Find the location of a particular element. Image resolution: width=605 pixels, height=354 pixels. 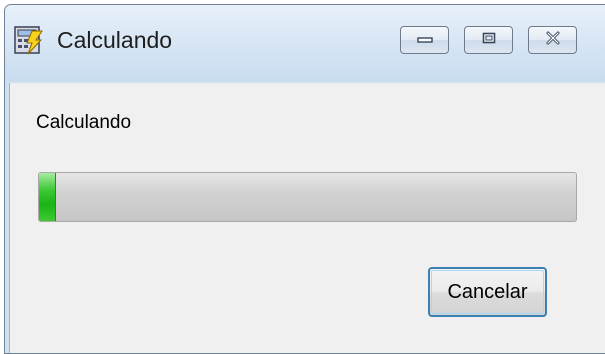

close-button is located at coordinates (552, 40).